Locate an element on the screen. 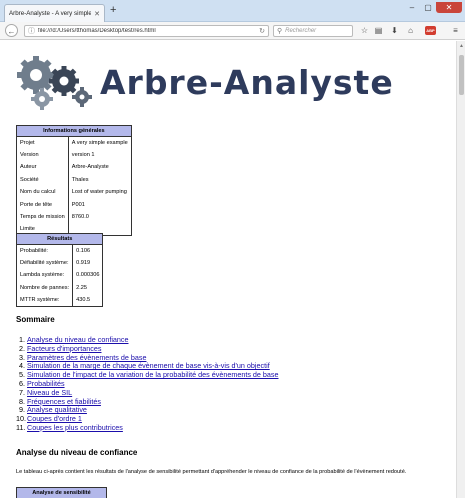 The height and width of the screenshot is (498, 465). cell-value: version 1 is located at coordinates (99, 155).